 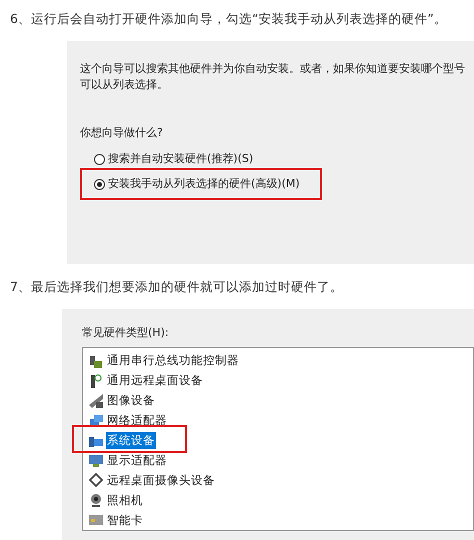 I want to click on intro-text: 这个向导可以搜索其他硬件并为你自动安装。或者，如果你知道要安装哪个型号, so click(x=272, y=68).